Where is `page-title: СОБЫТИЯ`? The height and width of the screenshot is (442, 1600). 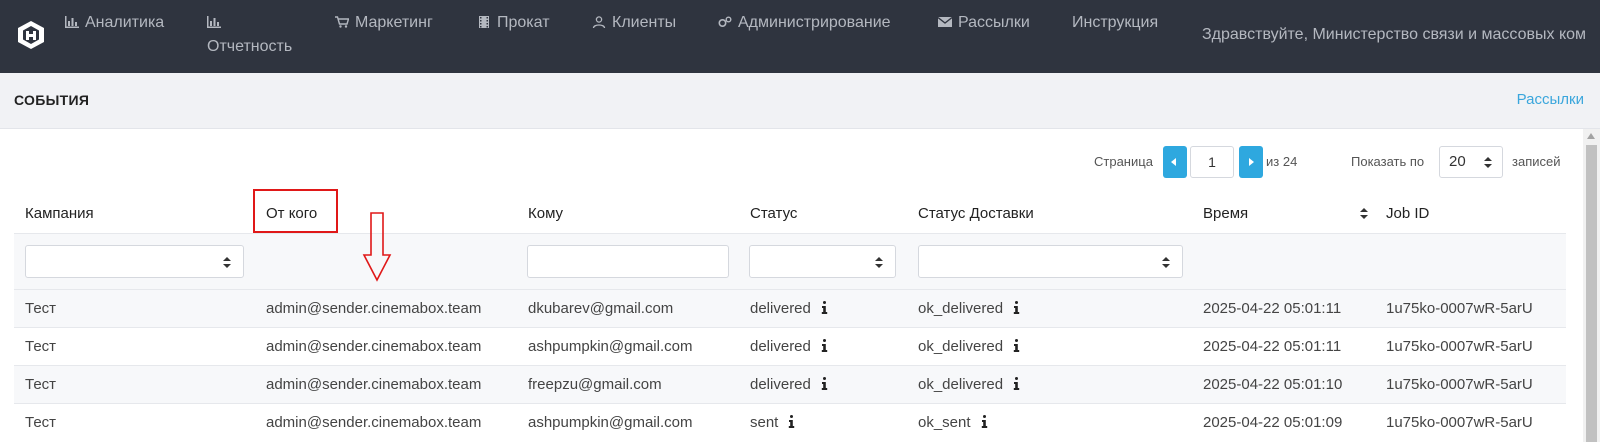 page-title: СОБЫТИЯ is located at coordinates (52, 100).